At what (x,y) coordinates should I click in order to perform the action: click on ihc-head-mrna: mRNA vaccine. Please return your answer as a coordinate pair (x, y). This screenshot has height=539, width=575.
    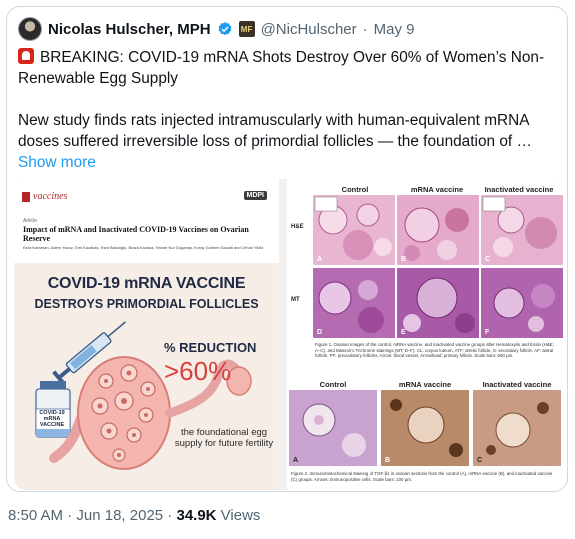
    Looking at the image, I should click on (425, 384).